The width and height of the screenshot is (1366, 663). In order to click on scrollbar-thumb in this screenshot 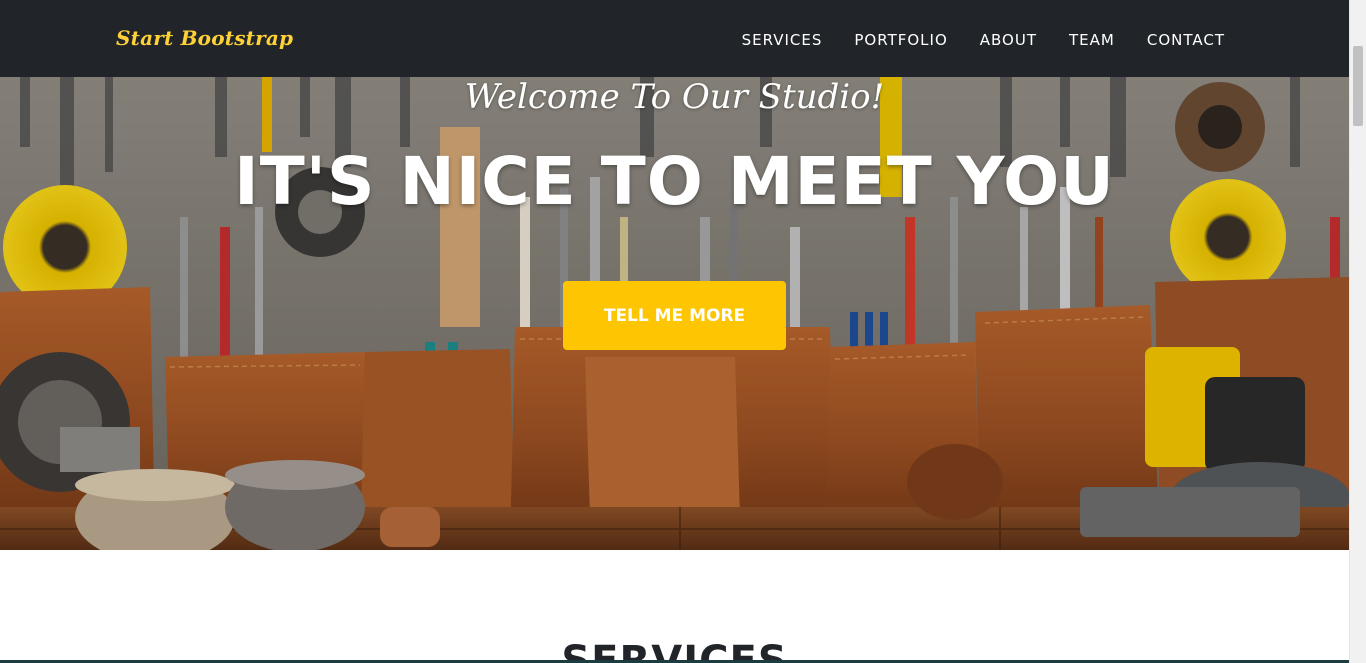, I will do `click(1358, 86)`.